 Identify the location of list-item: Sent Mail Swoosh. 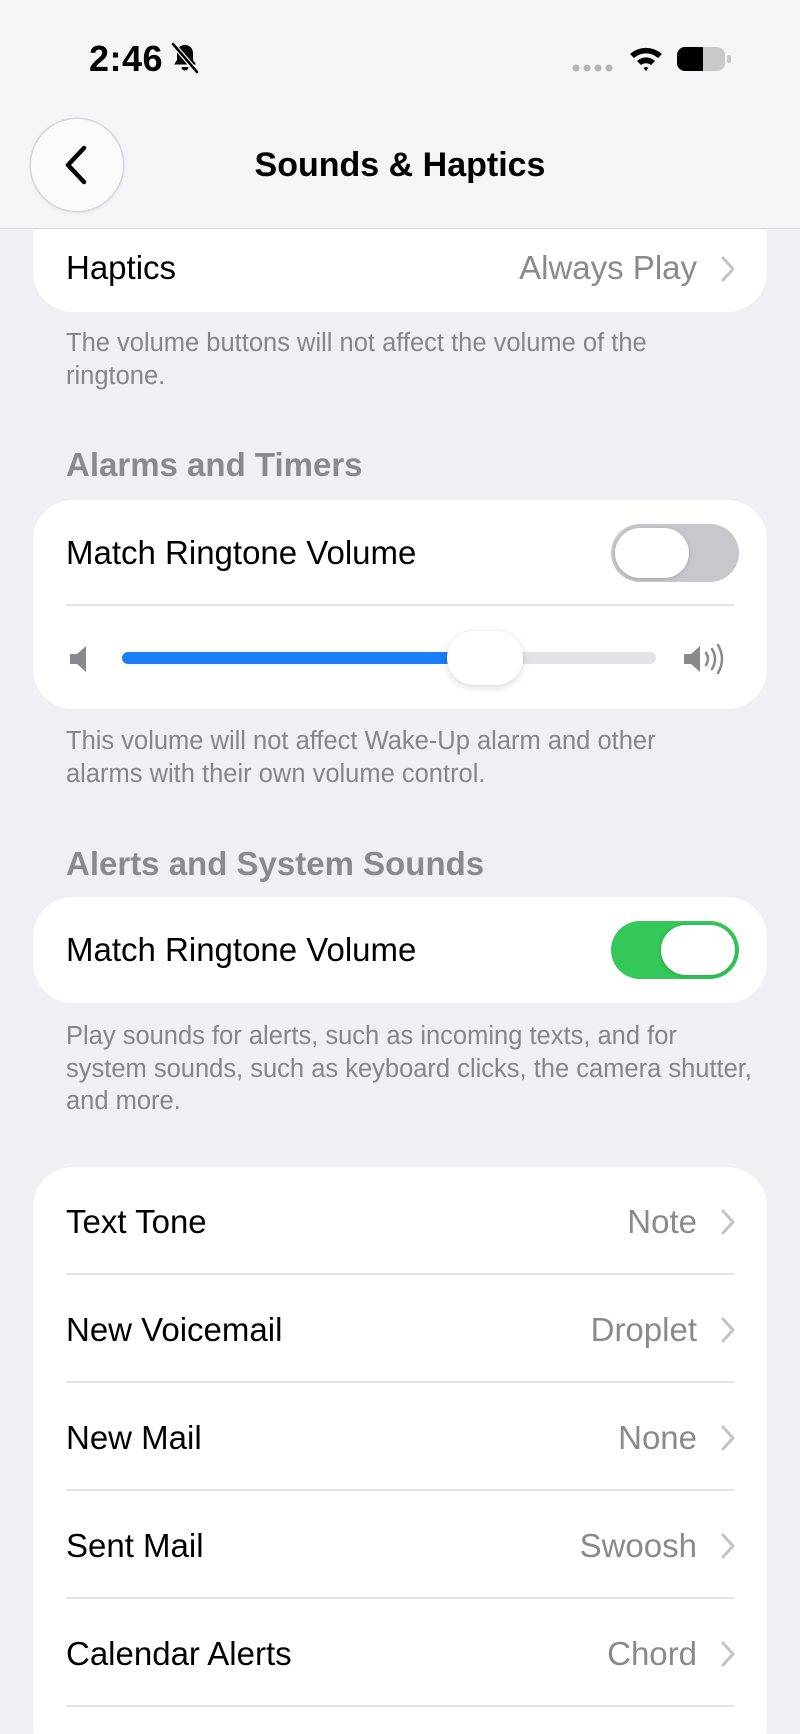
(400, 1545).